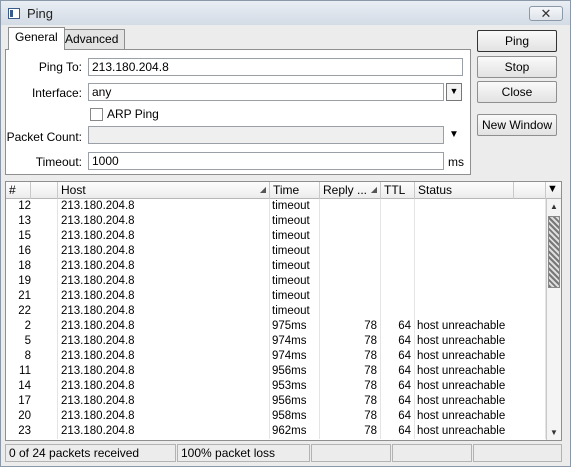 This screenshot has width=571, height=467. I want to click on table-row: 8 213.180.204.8 974ms 78 64 host unreachable, so click(276, 356).